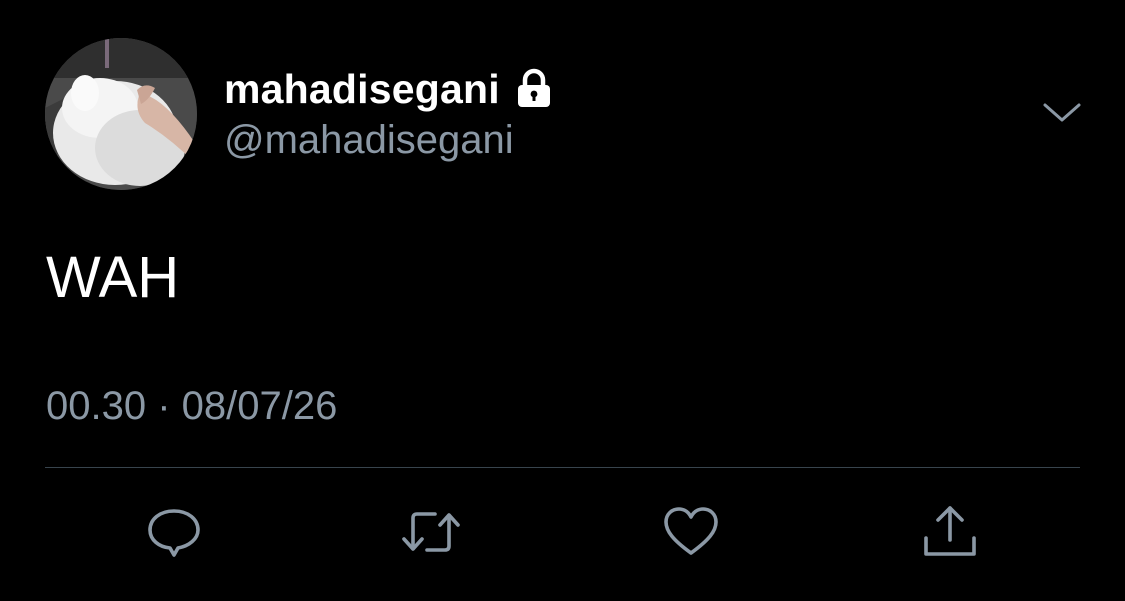 This screenshot has height=601, width=1125. What do you see at coordinates (362, 89) in the screenshot?
I see `display-name: mahadisegani` at bounding box center [362, 89].